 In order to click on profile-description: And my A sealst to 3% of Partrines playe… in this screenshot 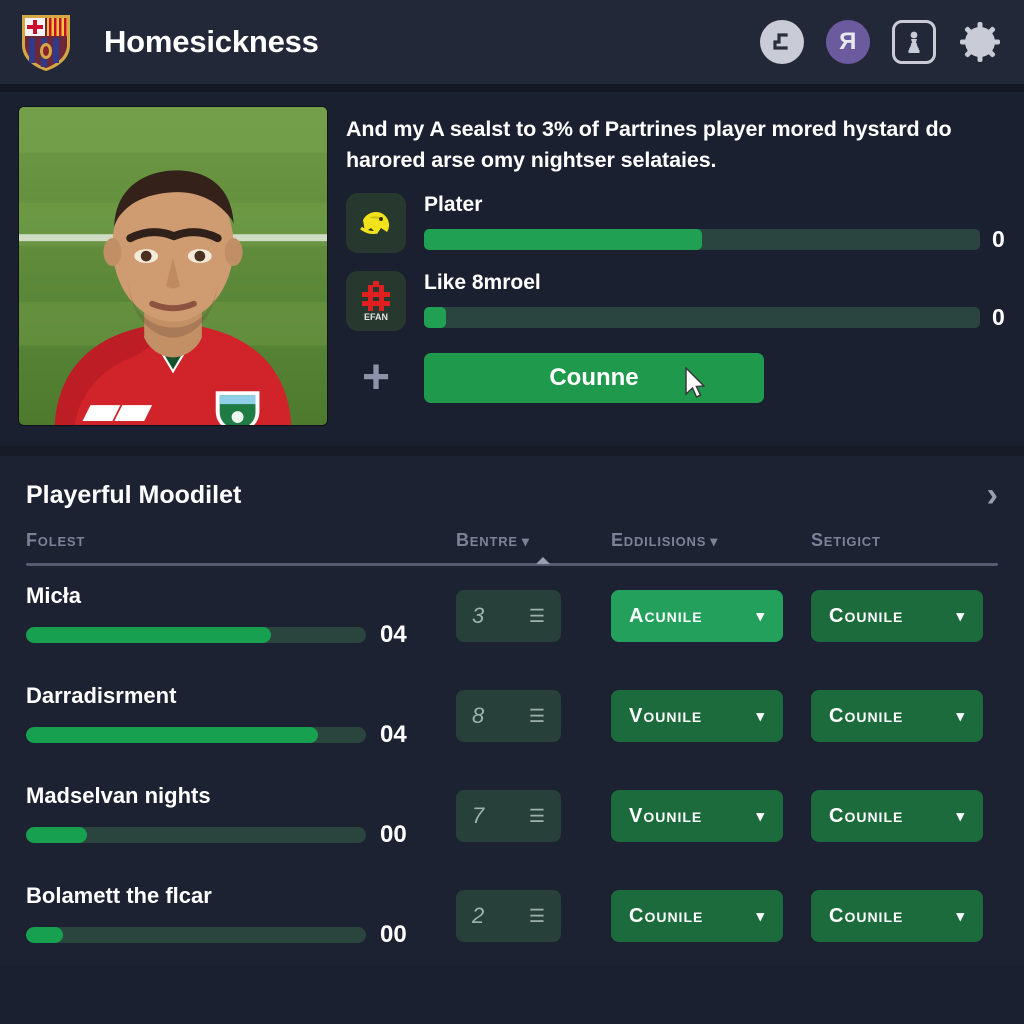, I will do `click(649, 144)`.